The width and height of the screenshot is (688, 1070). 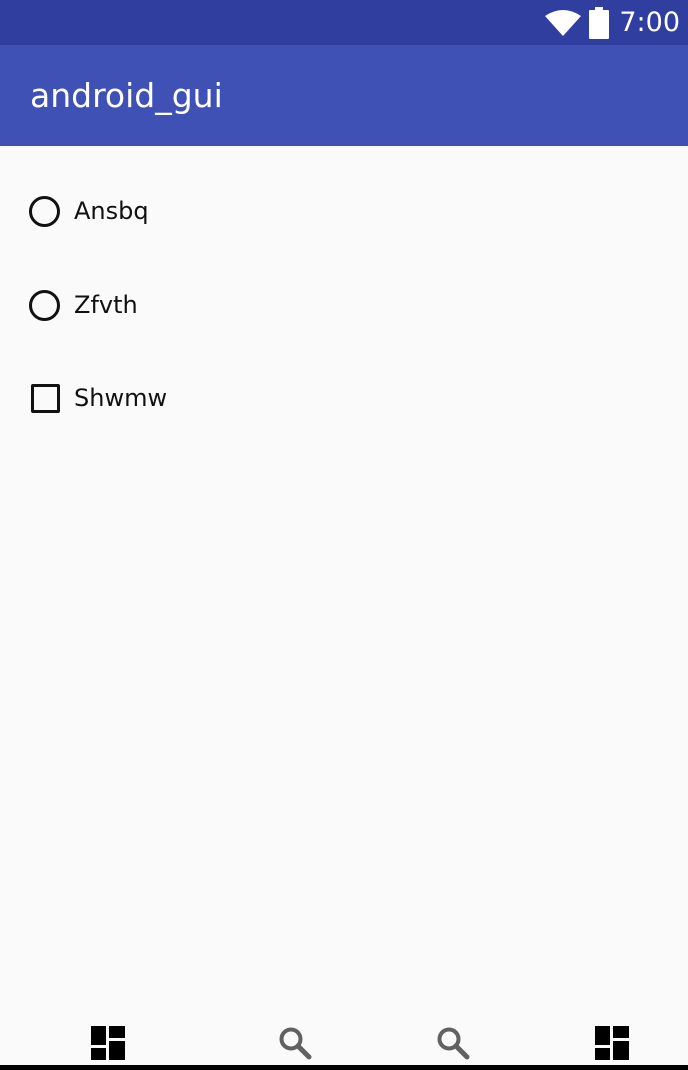 I want to click on navigation-bar-edge, so click(x=344, y=1067).